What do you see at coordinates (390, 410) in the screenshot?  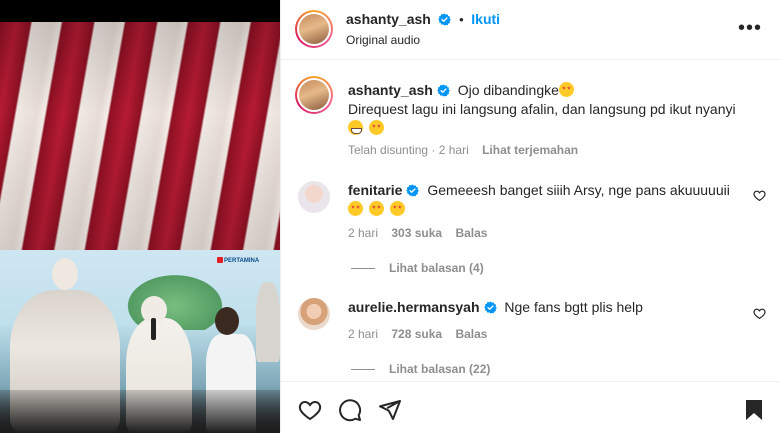 I see `paper-plane-icon` at bounding box center [390, 410].